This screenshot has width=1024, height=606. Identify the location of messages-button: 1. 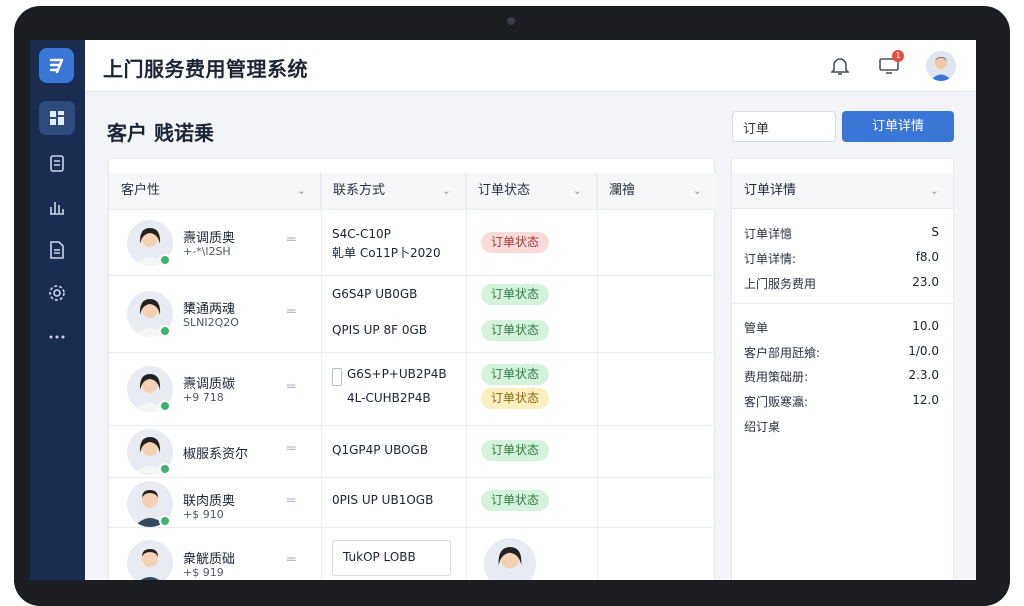
(890, 64).